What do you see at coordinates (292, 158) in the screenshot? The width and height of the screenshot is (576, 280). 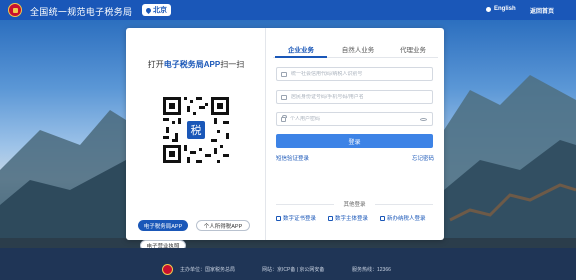 I see `sms-login-link: 短信验证登录` at bounding box center [292, 158].